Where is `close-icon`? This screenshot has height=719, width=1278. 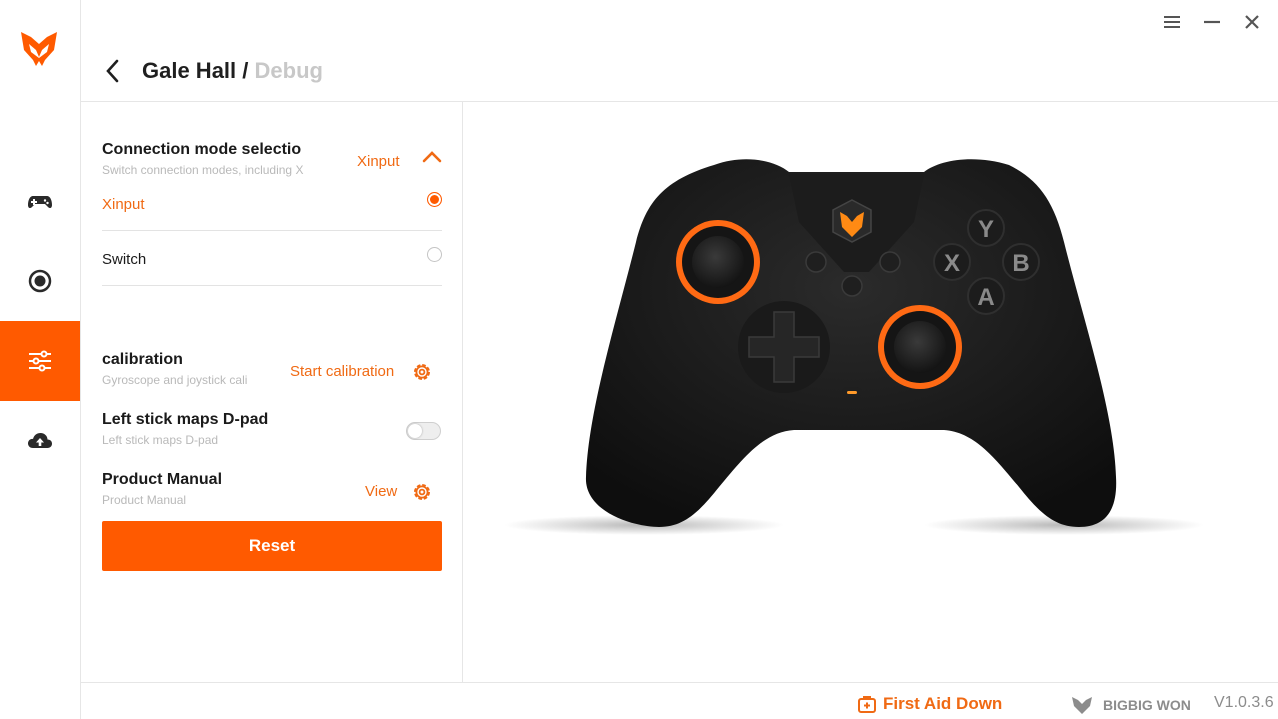
close-icon is located at coordinates (1252, 22).